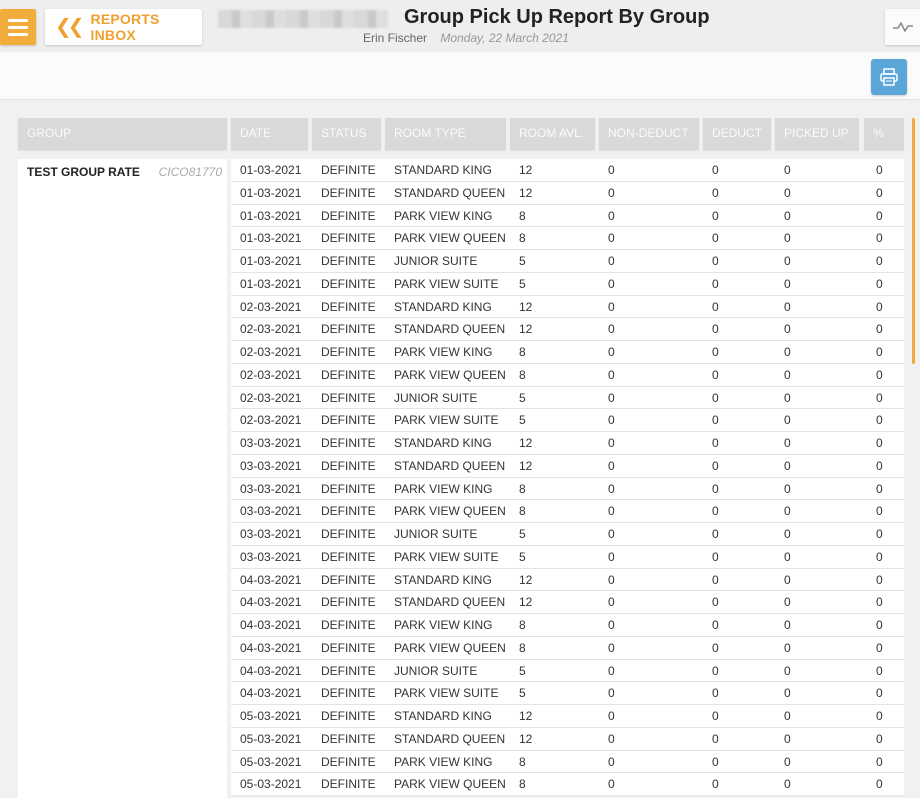 Image resolution: width=920 pixels, height=798 pixels. Describe the element at coordinates (567, 762) in the screenshot. I see `table-row: 05-03-2021 DEFINITE PARK VIEW KING 8 0 0 0 0` at that location.